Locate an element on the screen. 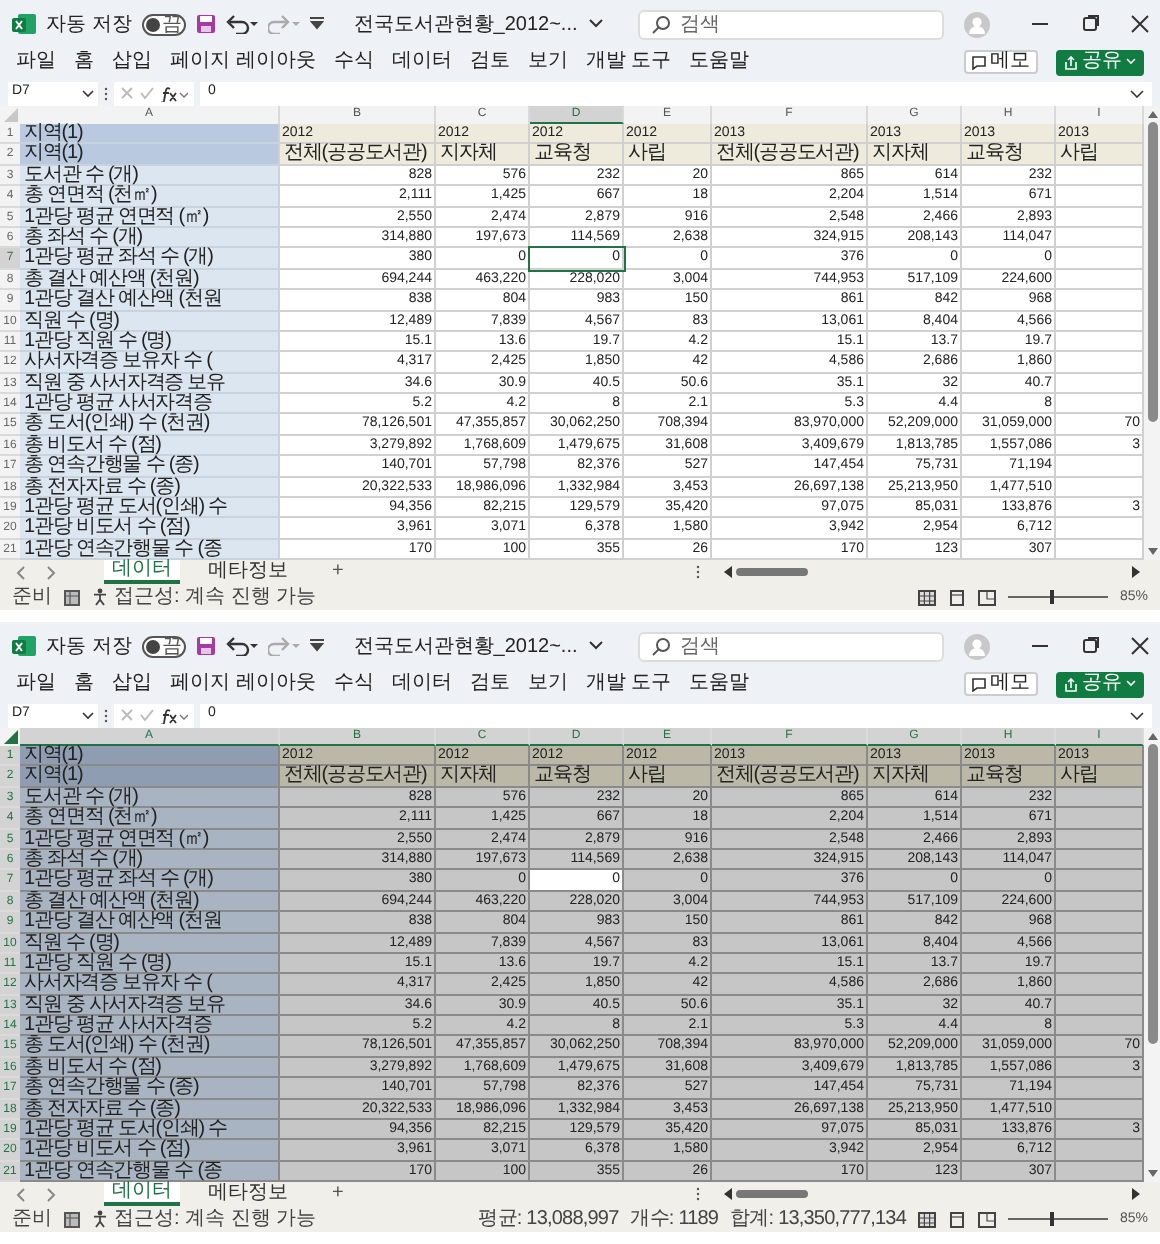  row-label-cell: 총 좌석 수 (개) is located at coordinates (150, 860).